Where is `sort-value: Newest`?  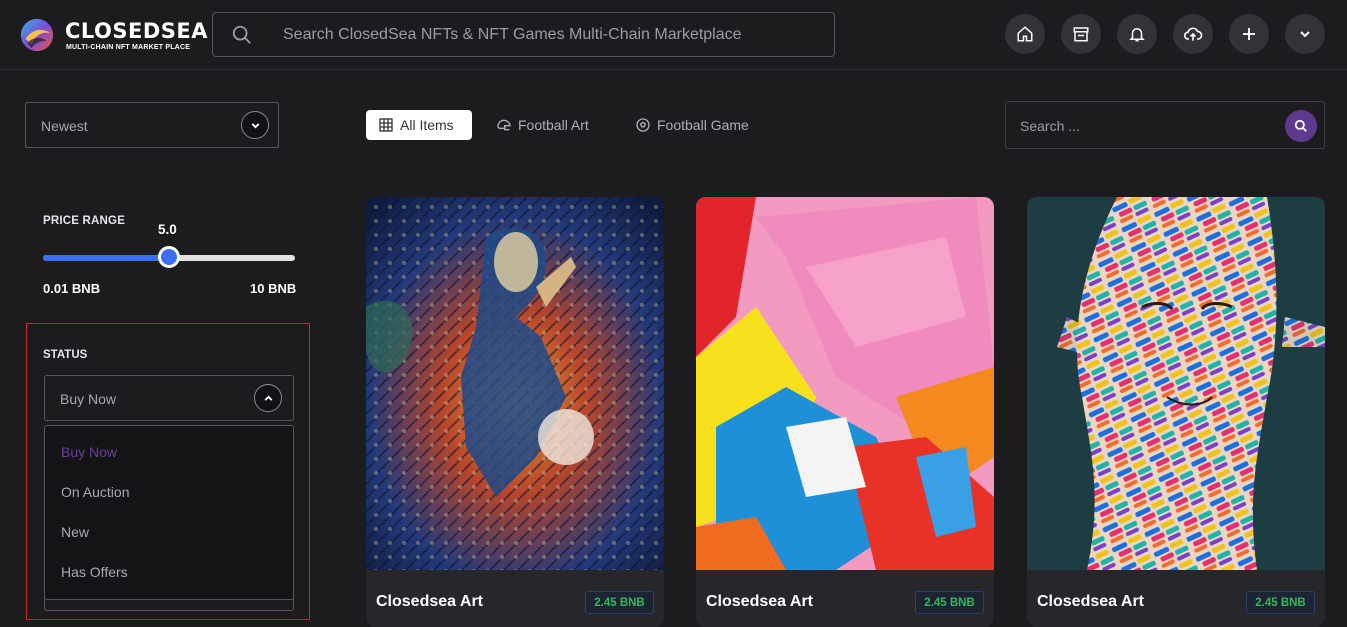 sort-value: Newest is located at coordinates (64, 126).